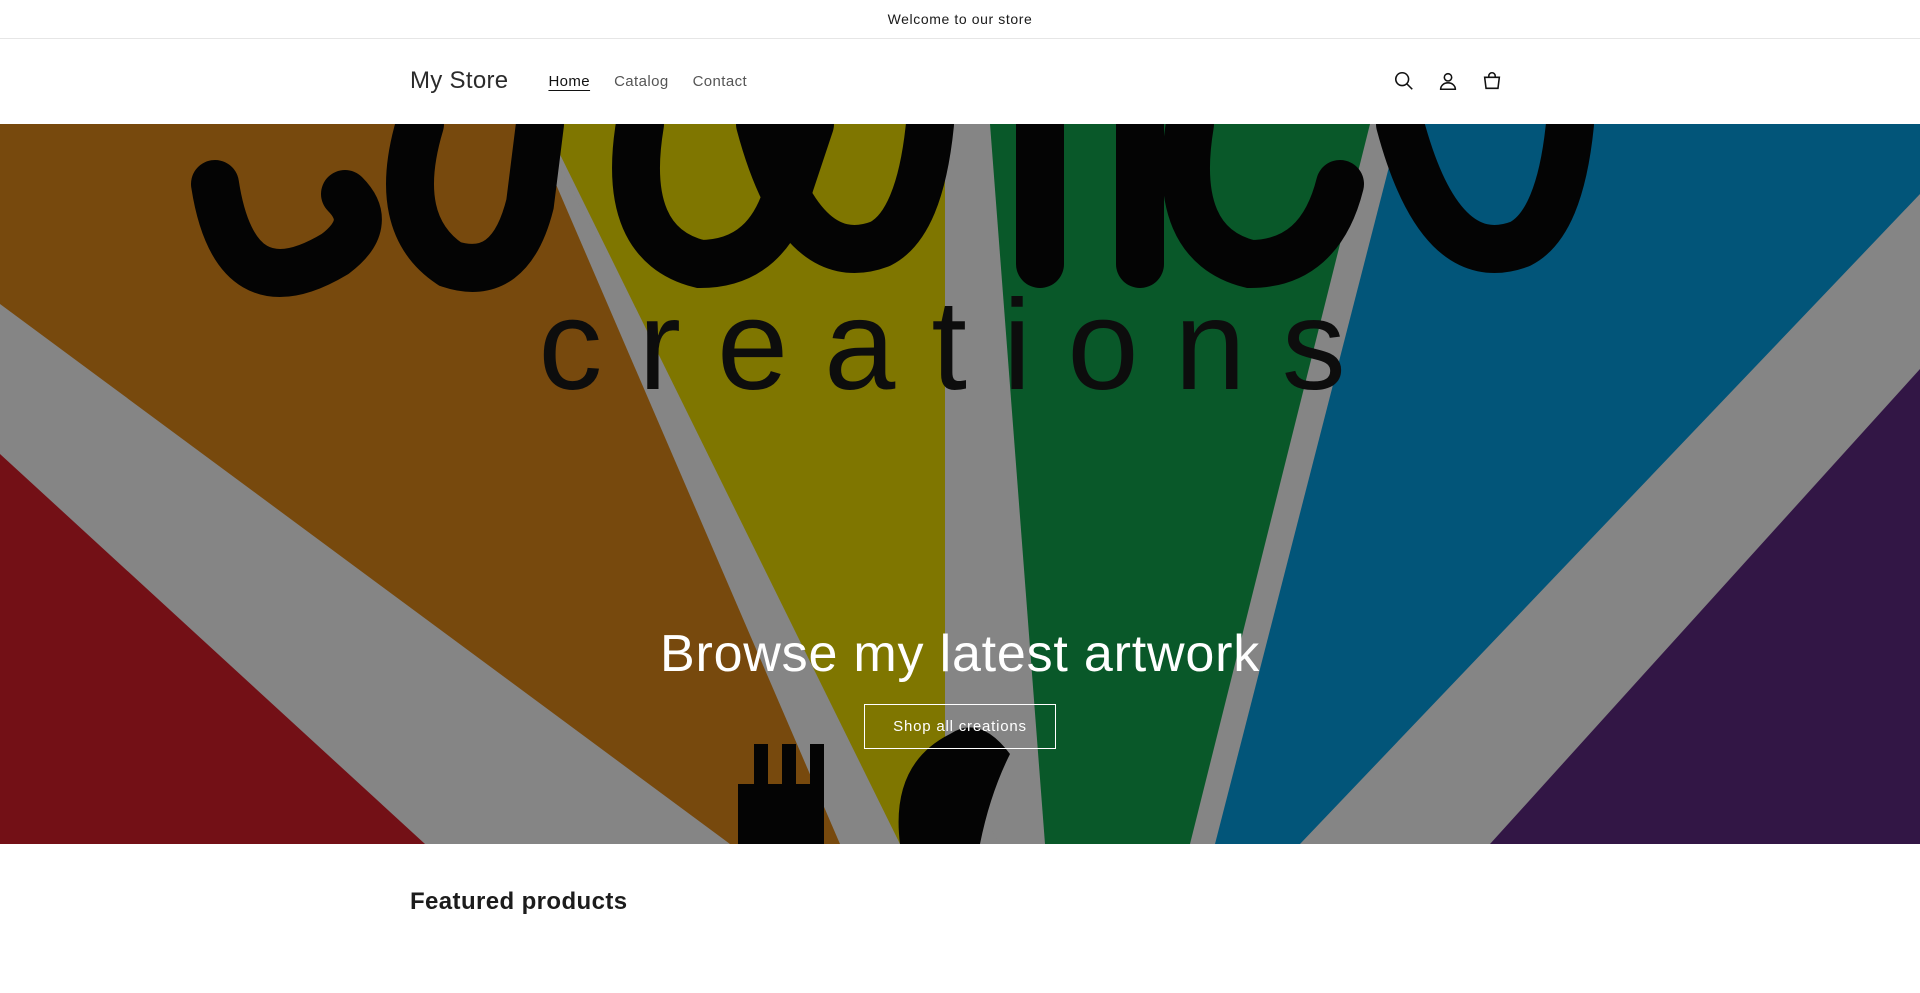 The height and width of the screenshot is (993, 1920). Describe the element at coordinates (1404, 81) in the screenshot. I see `search-icon` at that location.